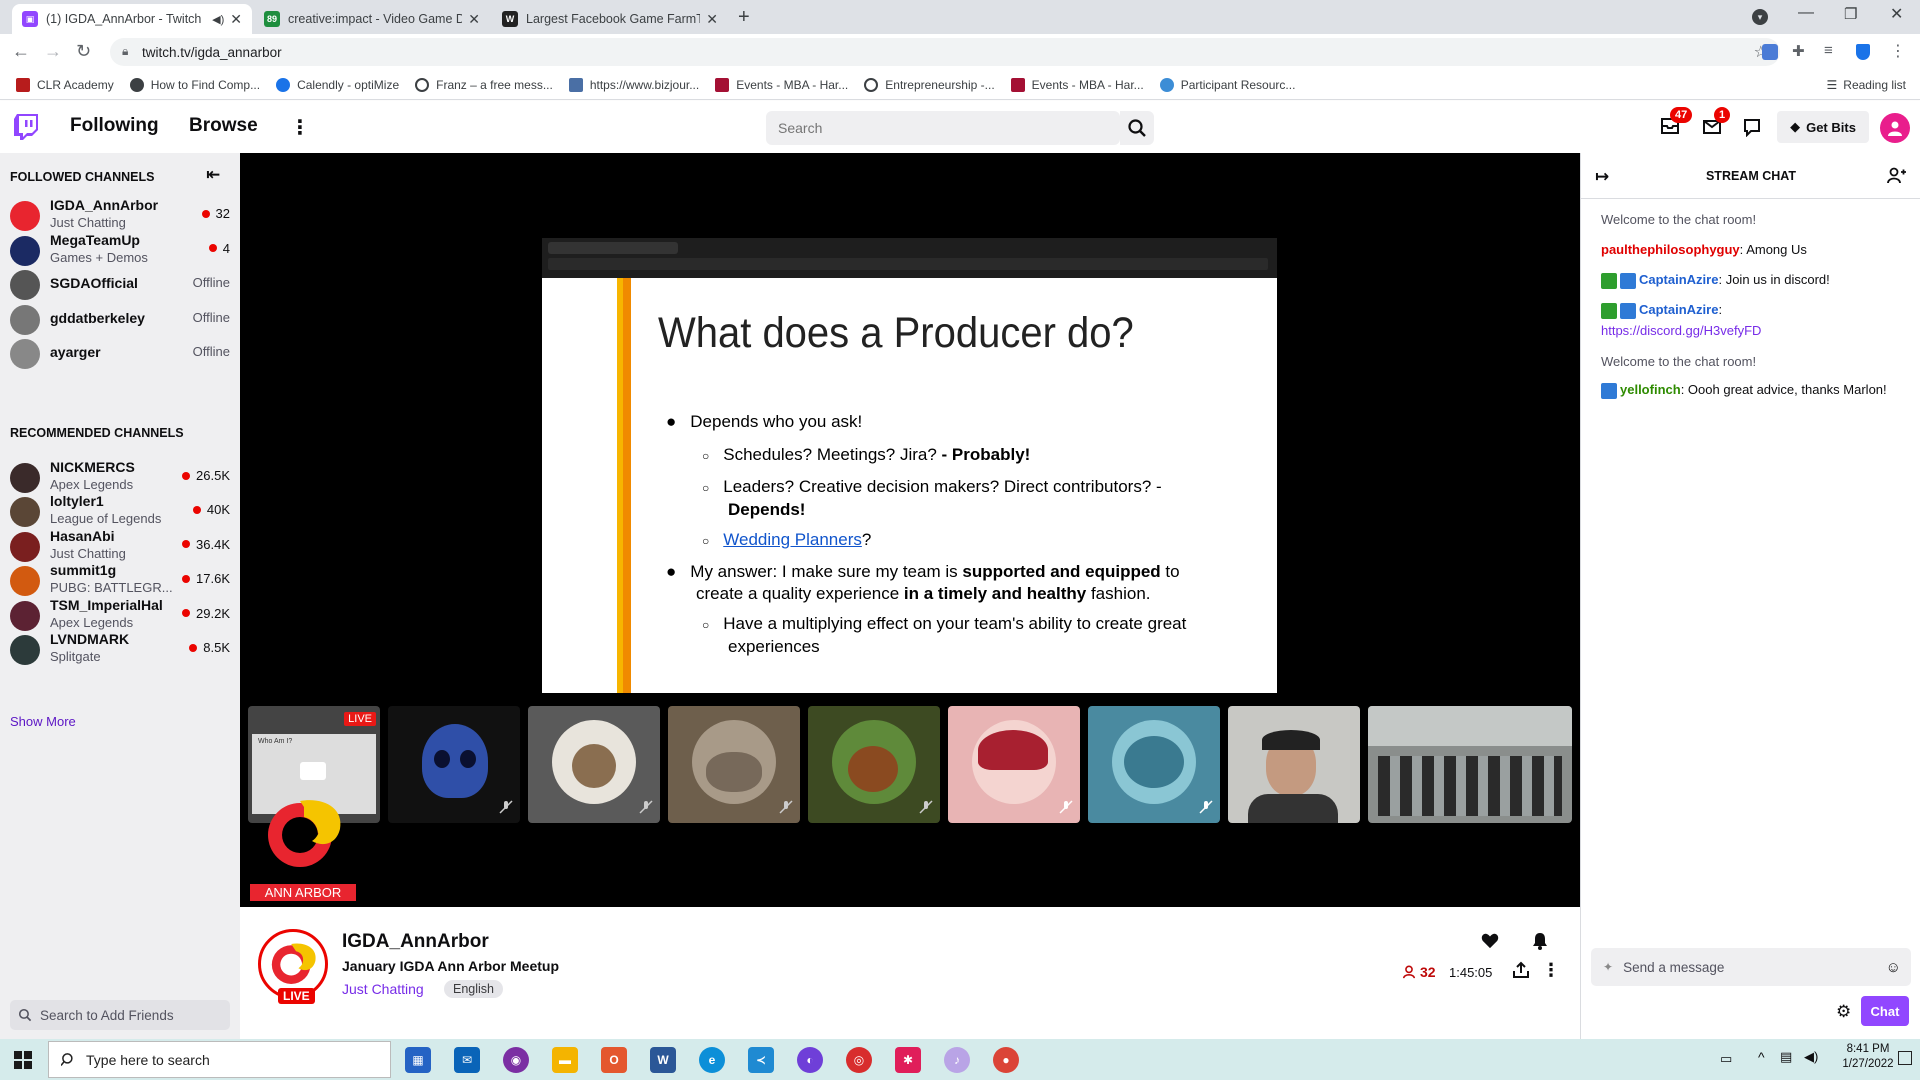 The image size is (1920, 1080). I want to click on extension-translate-icon, so click(1770, 52).